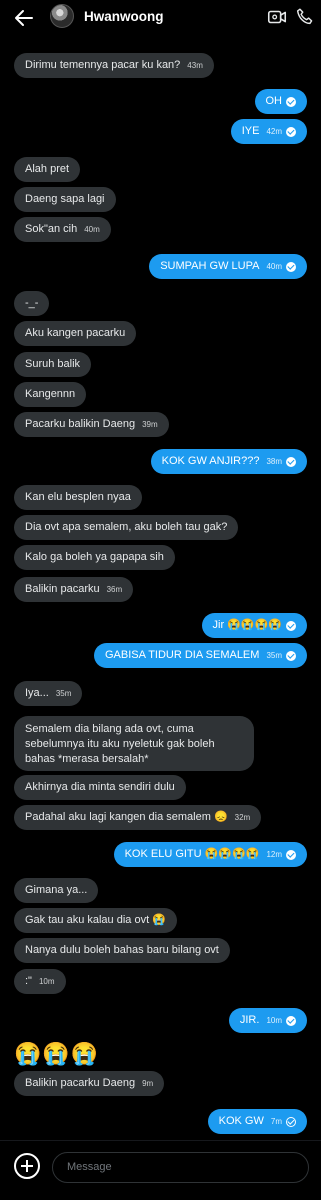 Image resolution: width=321 pixels, height=1200 pixels. I want to click on message-bubble: Kalo ga boleh ya gapapa sih, so click(94, 557).